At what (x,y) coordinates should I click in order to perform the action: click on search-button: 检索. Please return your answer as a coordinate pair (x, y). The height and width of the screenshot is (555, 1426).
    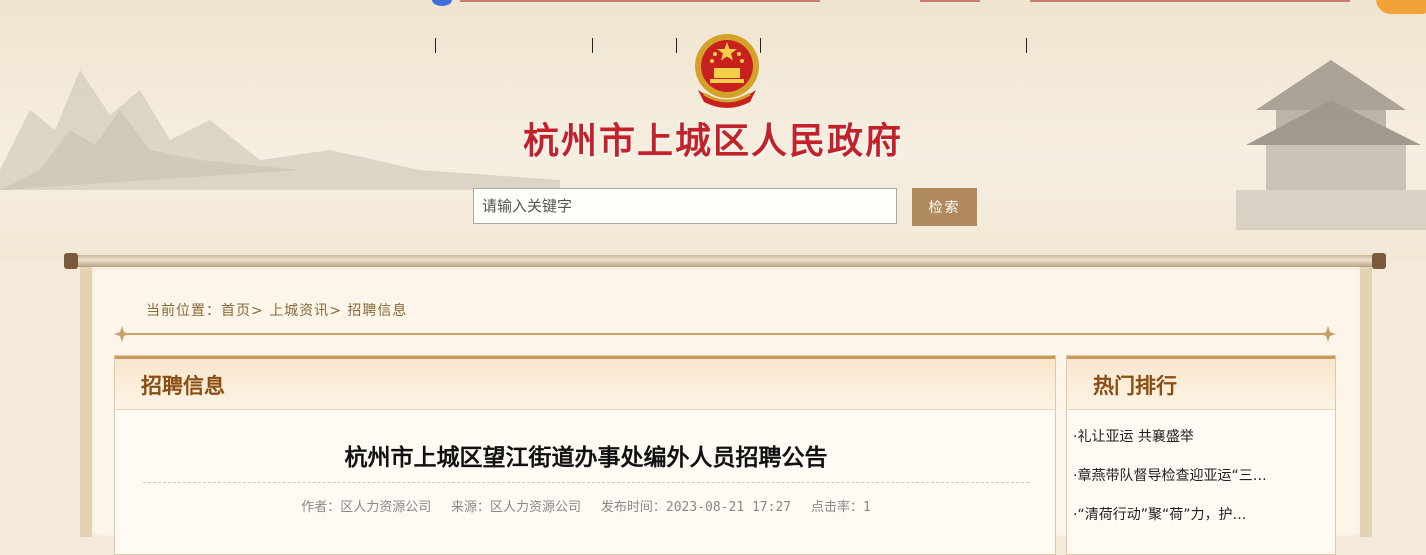
    Looking at the image, I should click on (944, 207).